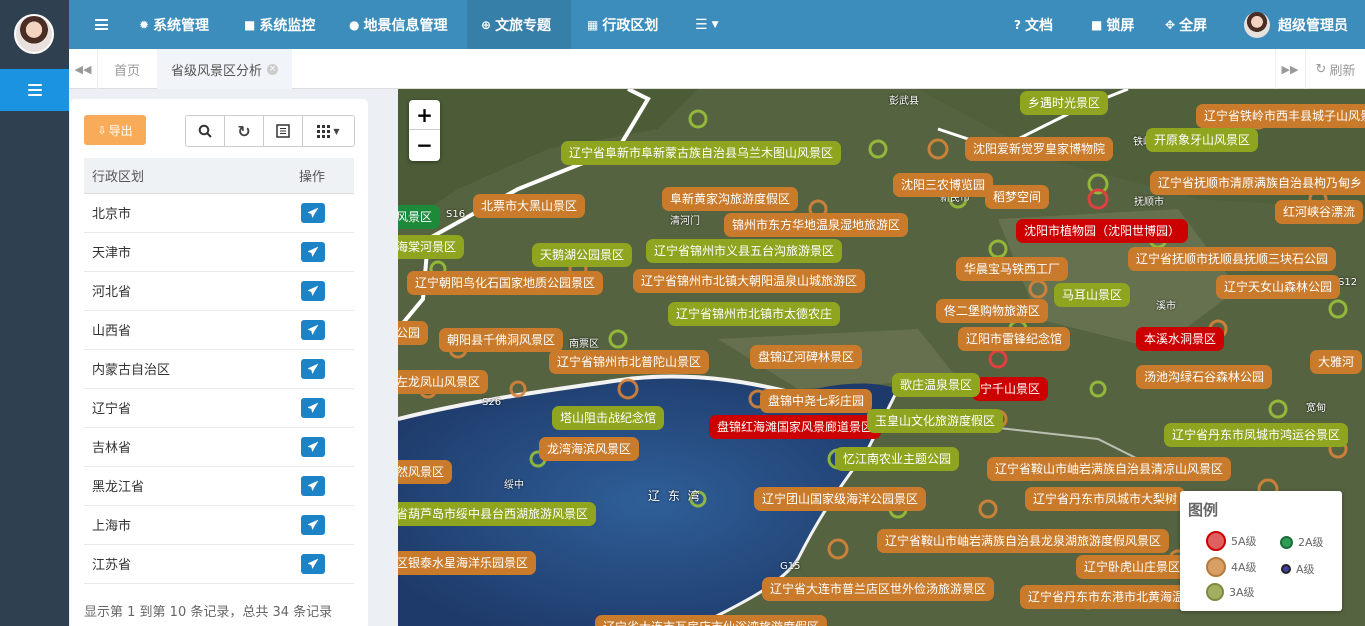 Image resolution: width=1365 pixels, height=626 pixels. What do you see at coordinates (424, 145) in the screenshot?
I see `zoom-out-button: −` at bounding box center [424, 145].